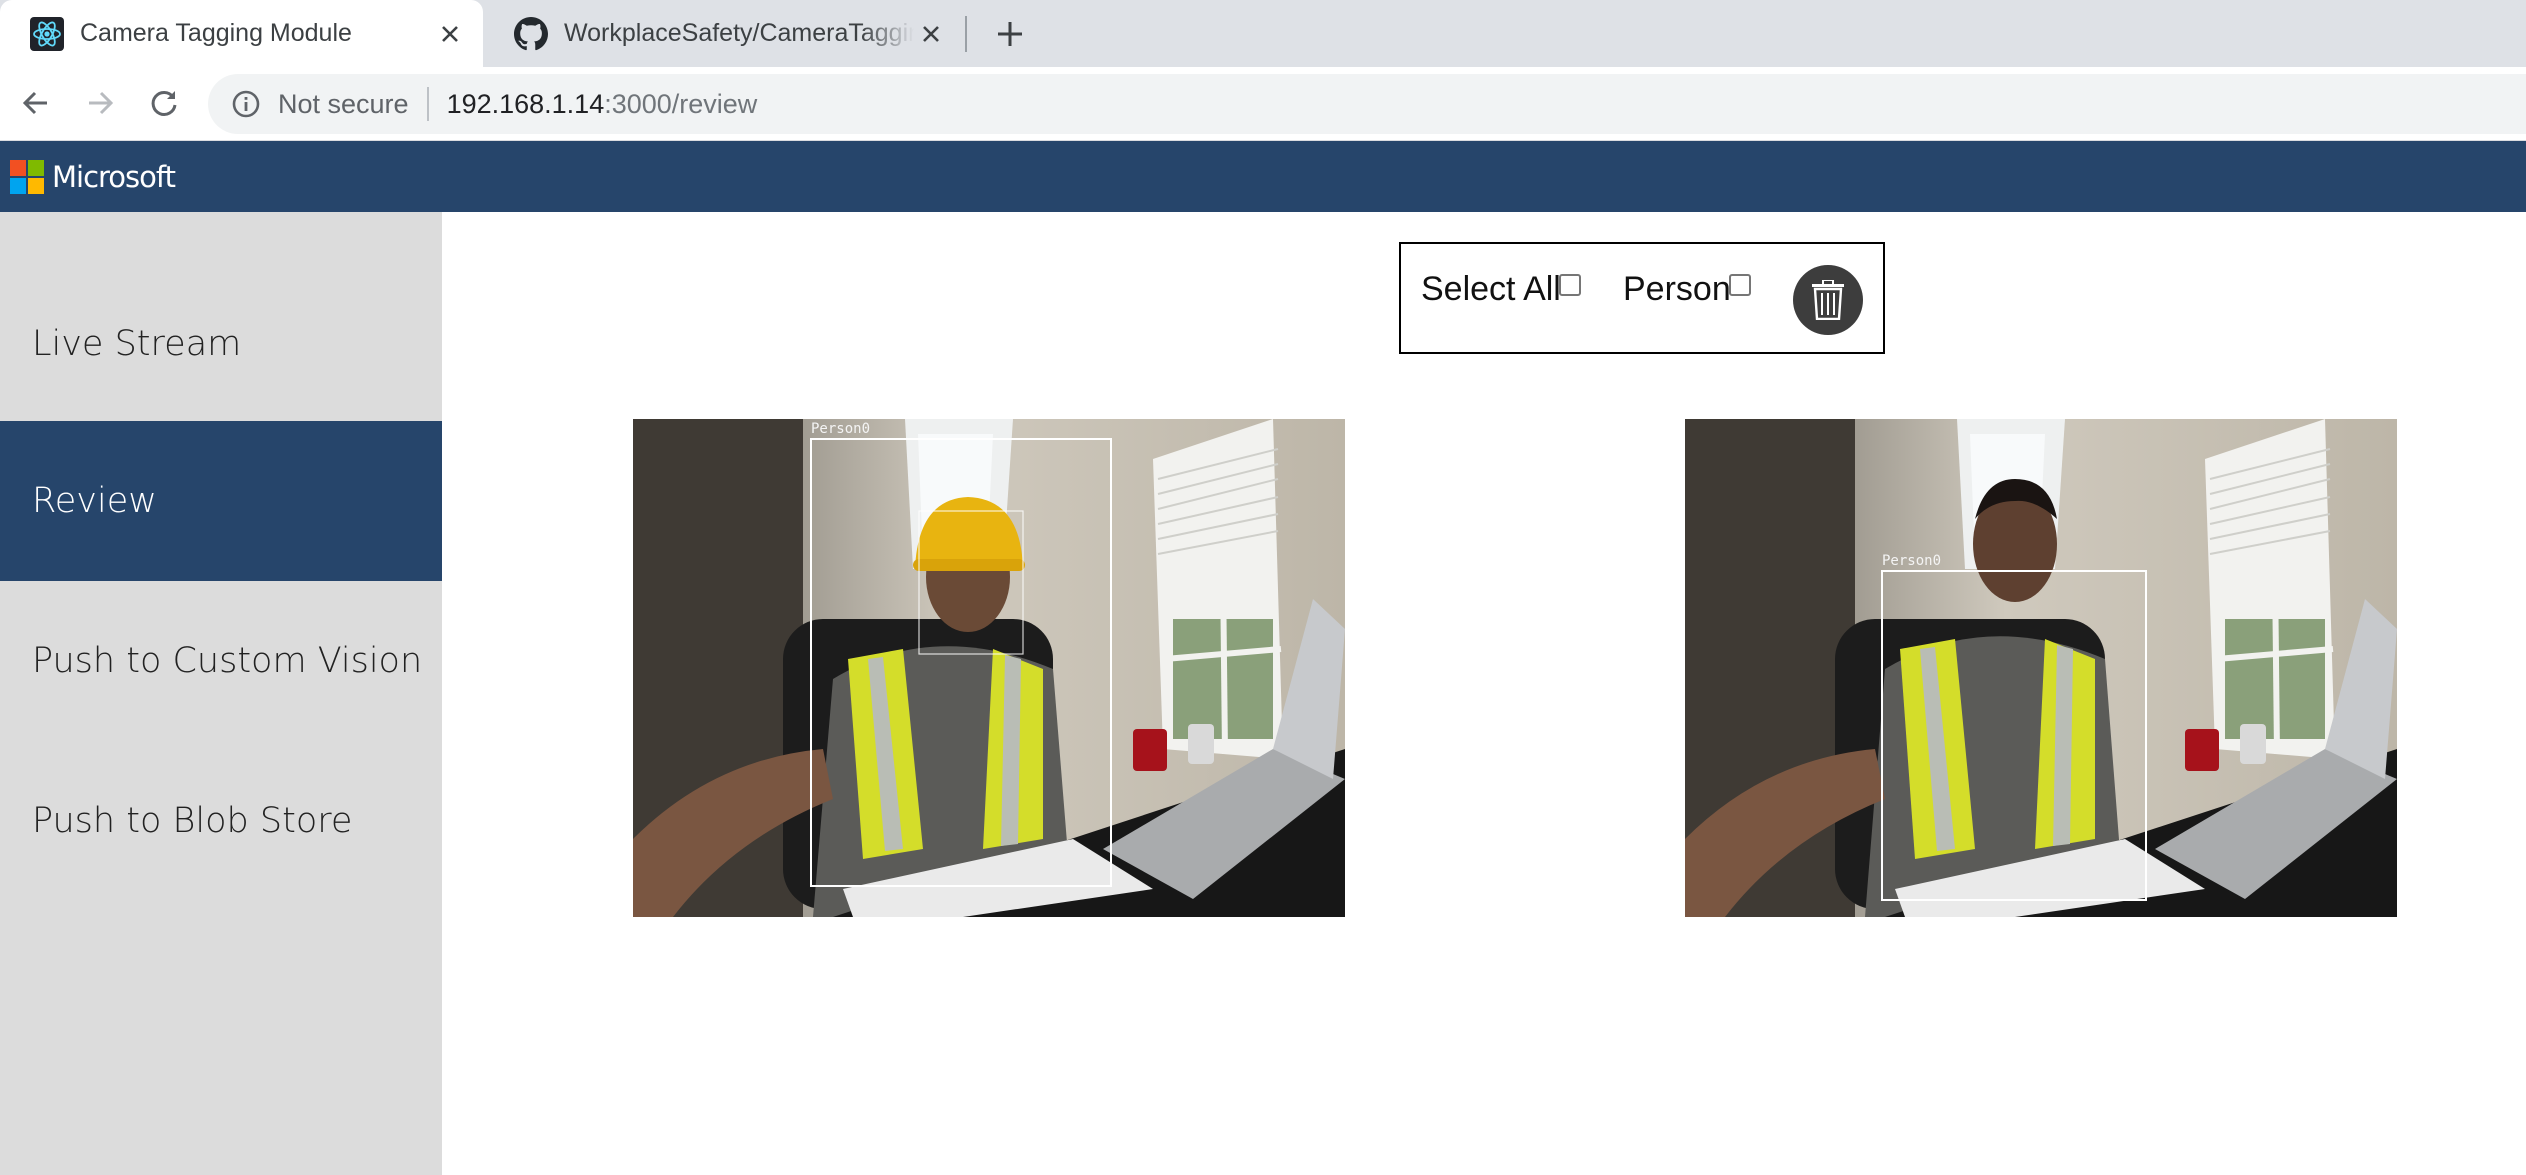  Describe the element at coordinates (343, 103) in the screenshot. I see `security-status: Not secure` at that location.